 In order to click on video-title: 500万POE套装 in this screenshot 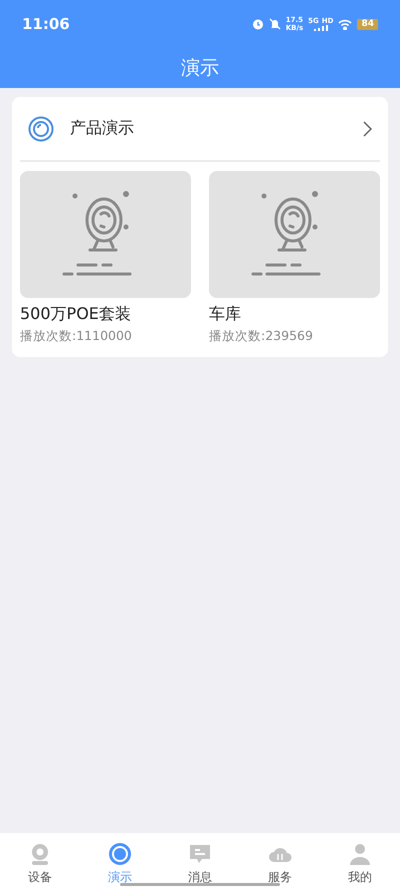, I will do `click(76, 314)`.